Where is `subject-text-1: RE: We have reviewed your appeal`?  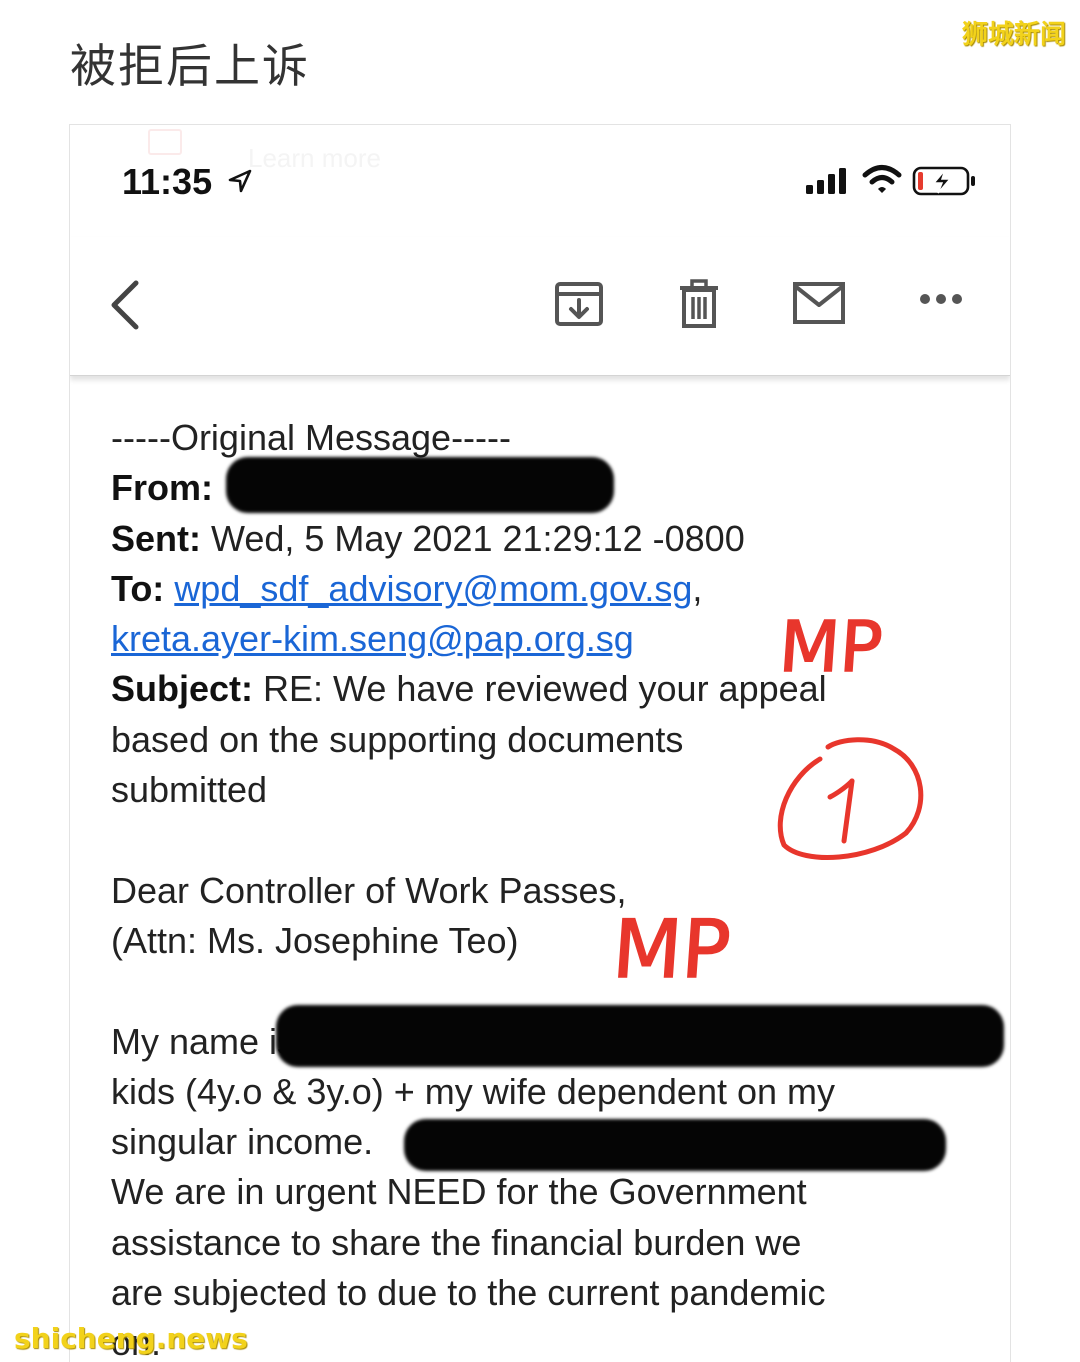 subject-text-1: RE: We have reviewed your appeal is located at coordinates (540, 689).